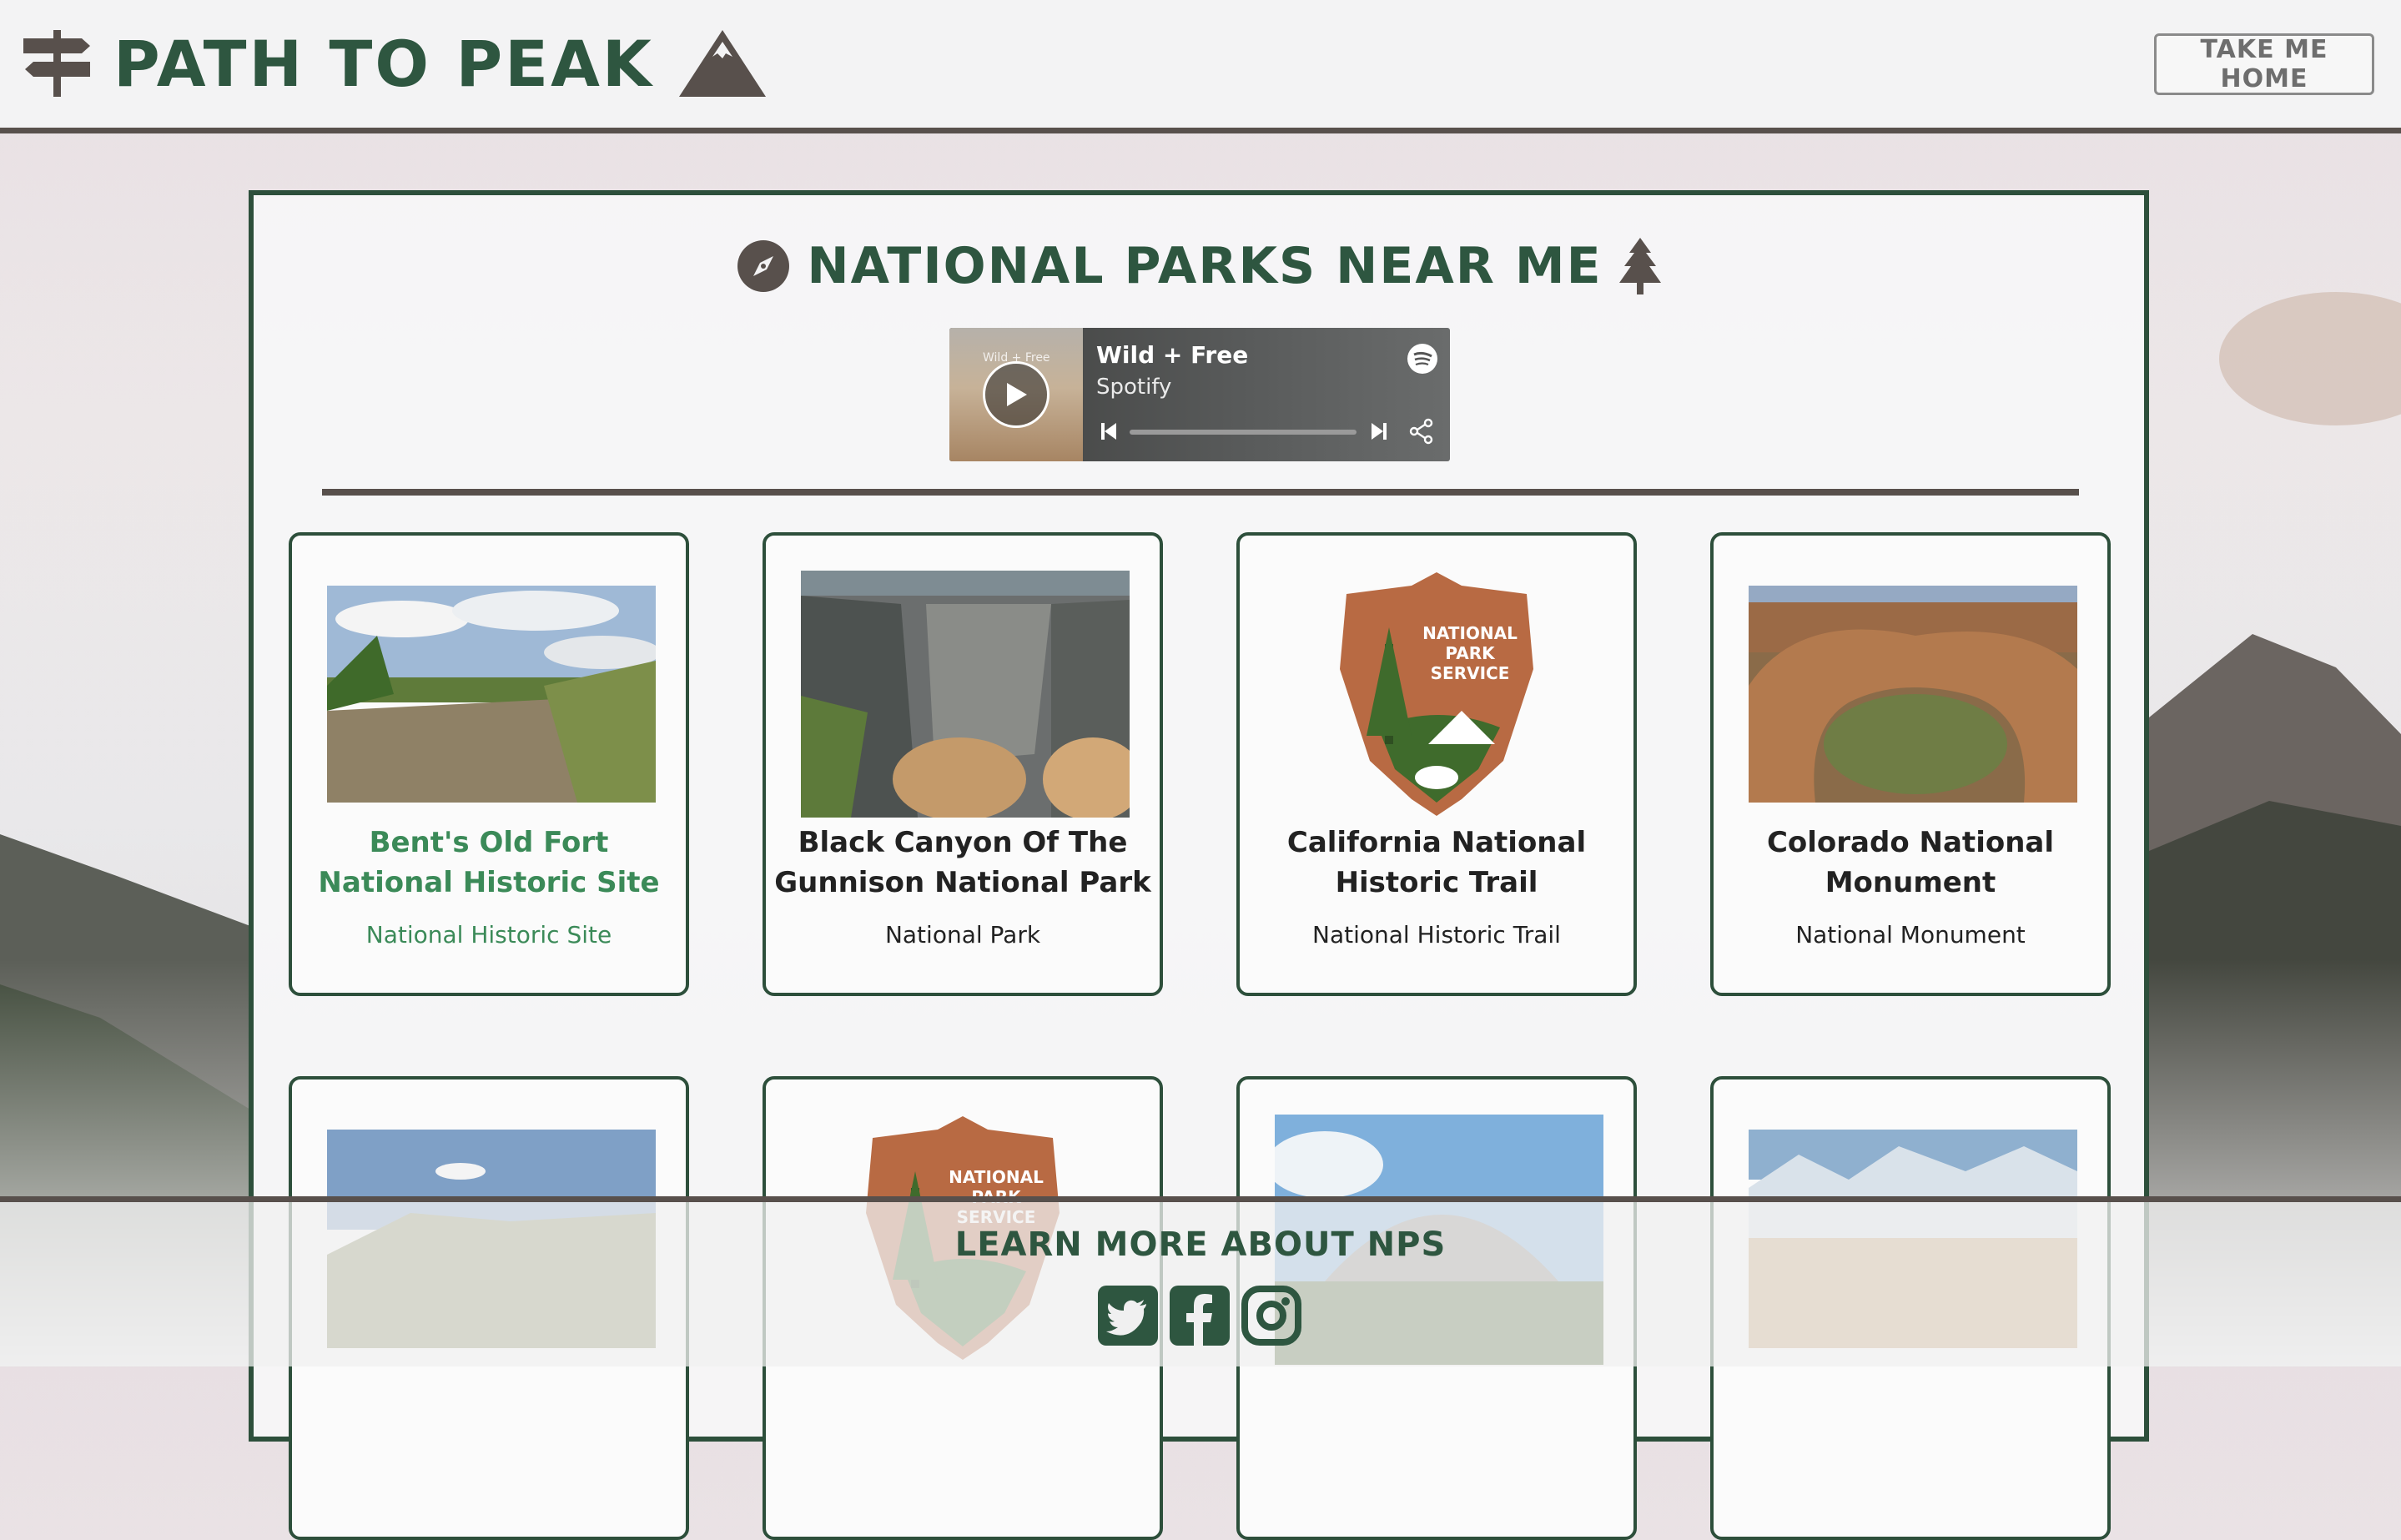  What do you see at coordinates (1243, 432) in the screenshot?
I see `progress-bar` at bounding box center [1243, 432].